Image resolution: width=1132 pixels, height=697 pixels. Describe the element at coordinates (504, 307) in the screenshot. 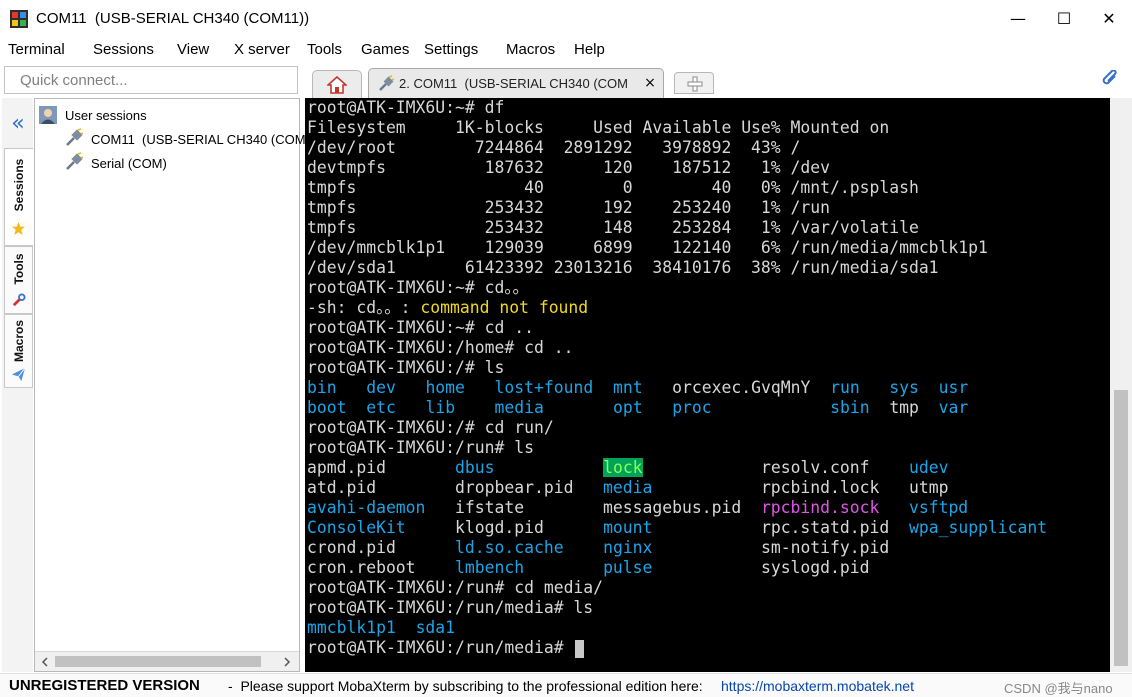

I see `terminal-text: command not found` at that location.